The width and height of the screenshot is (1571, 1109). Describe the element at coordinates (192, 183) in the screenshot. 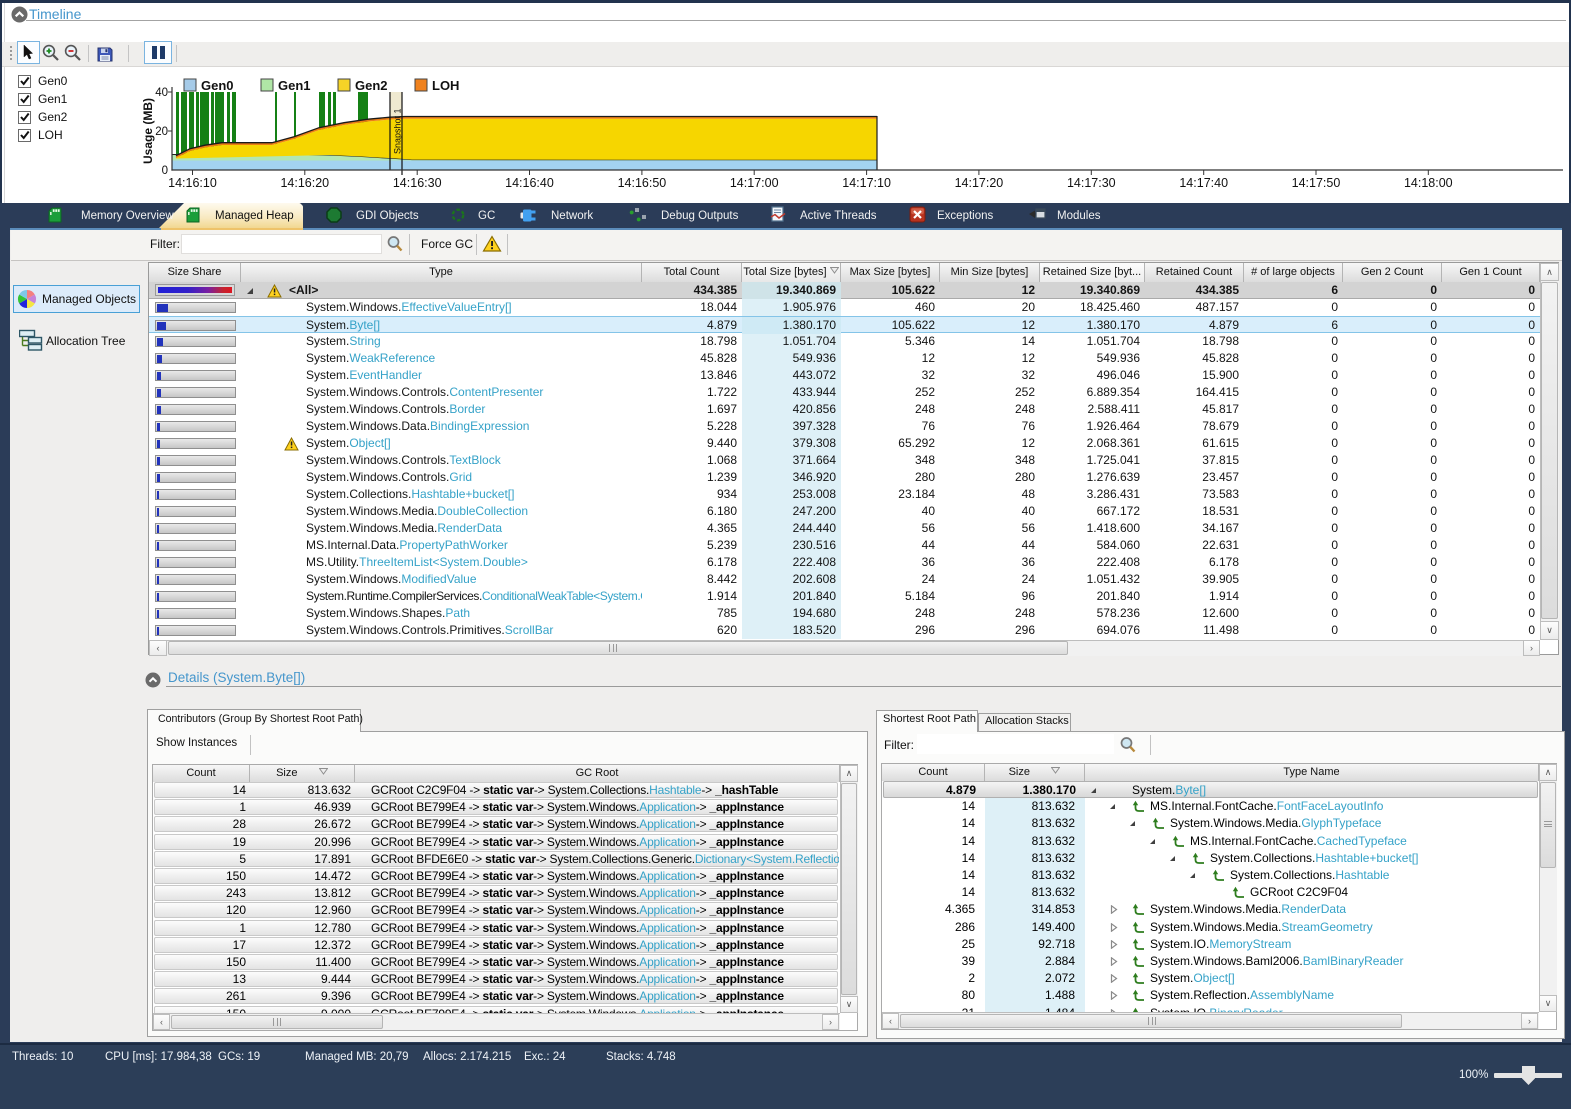

I see `svg-text: 14:16:10` at that location.